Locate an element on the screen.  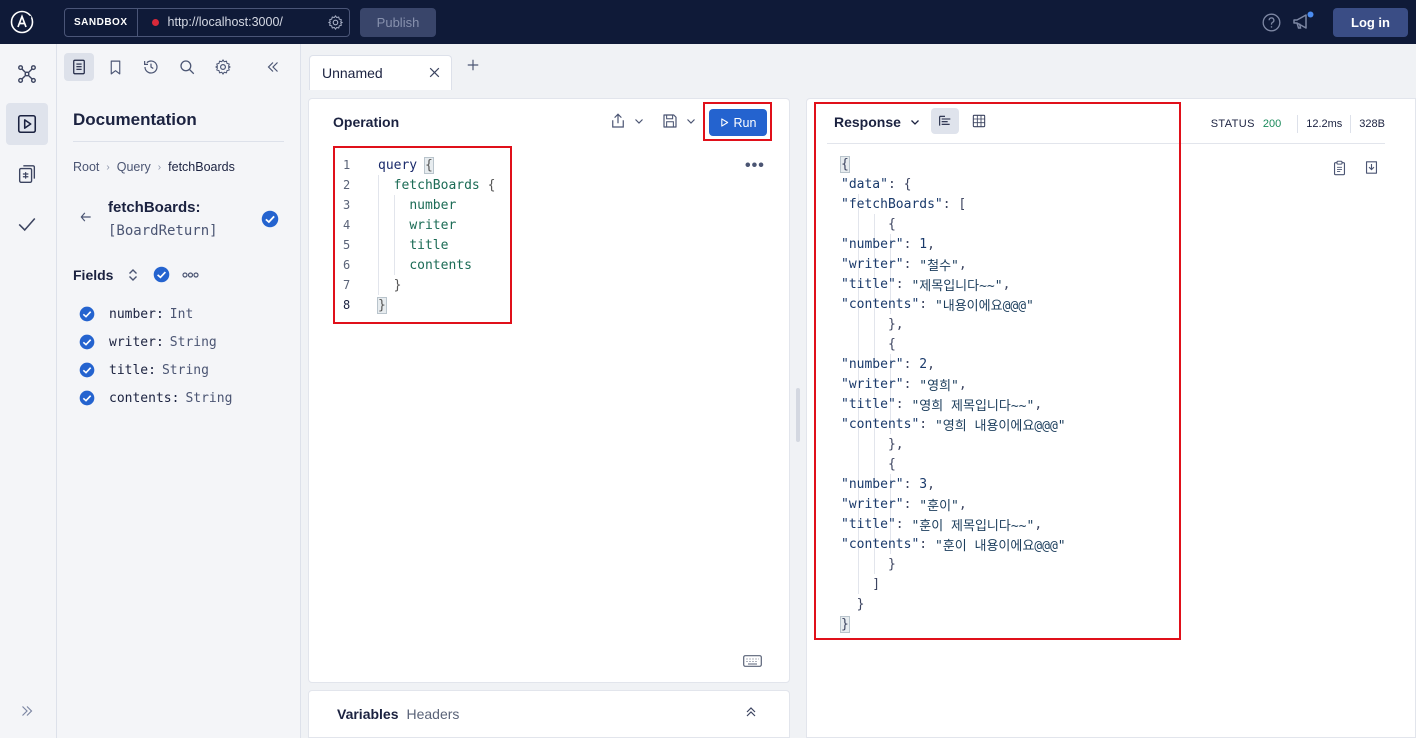
share-icon is located at coordinates (627, 121).